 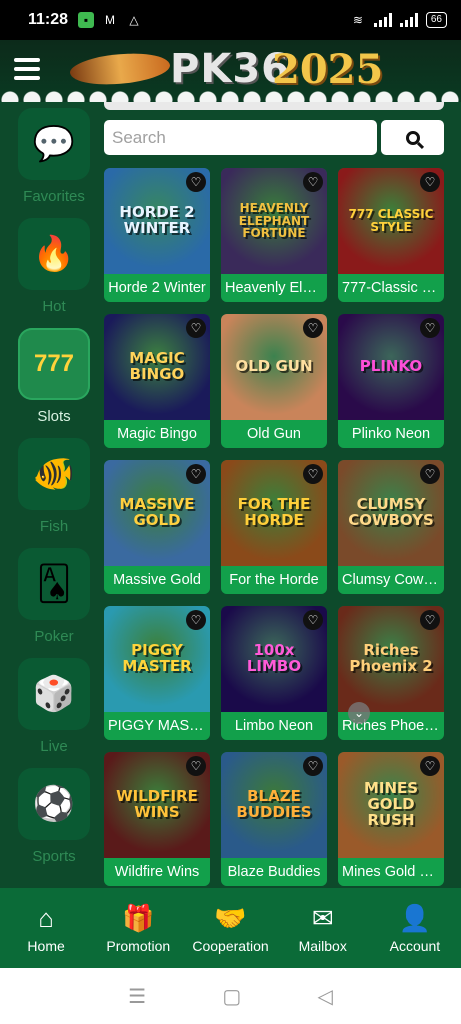 What do you see at coordinates (274, 381) in the screenshot?
I see `game-card: OLD GUN ♡ Old Gun` at bounding box center [274, 381].